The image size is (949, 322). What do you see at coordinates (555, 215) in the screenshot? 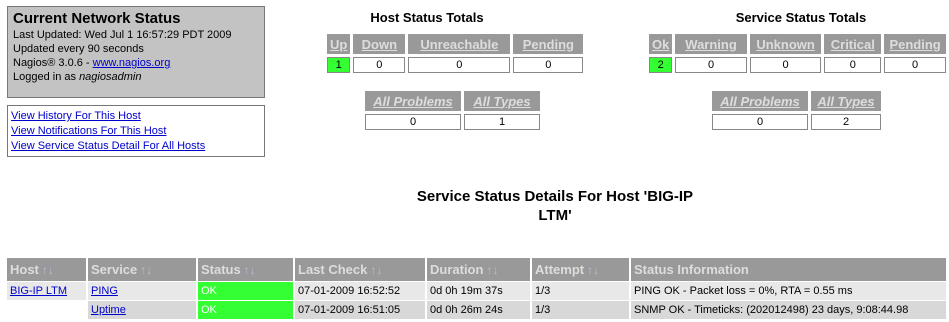
I see `page-title-line2: LTM'` at bounding box center [555, 215].